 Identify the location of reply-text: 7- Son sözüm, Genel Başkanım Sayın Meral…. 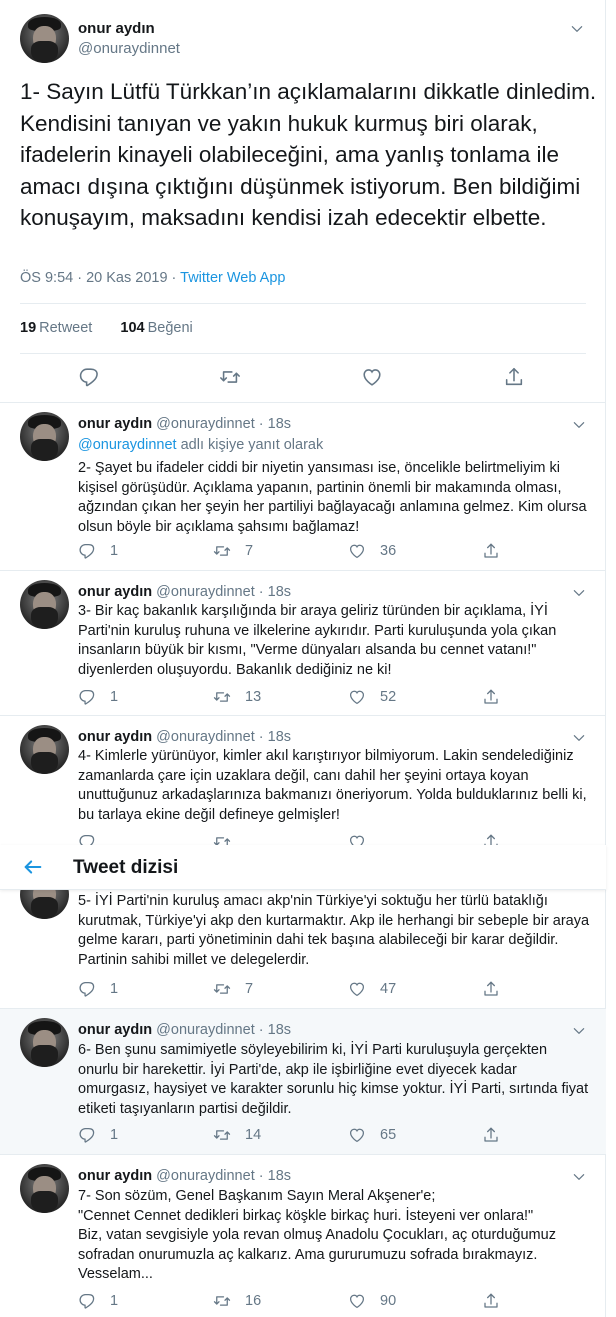
(317, 1235).